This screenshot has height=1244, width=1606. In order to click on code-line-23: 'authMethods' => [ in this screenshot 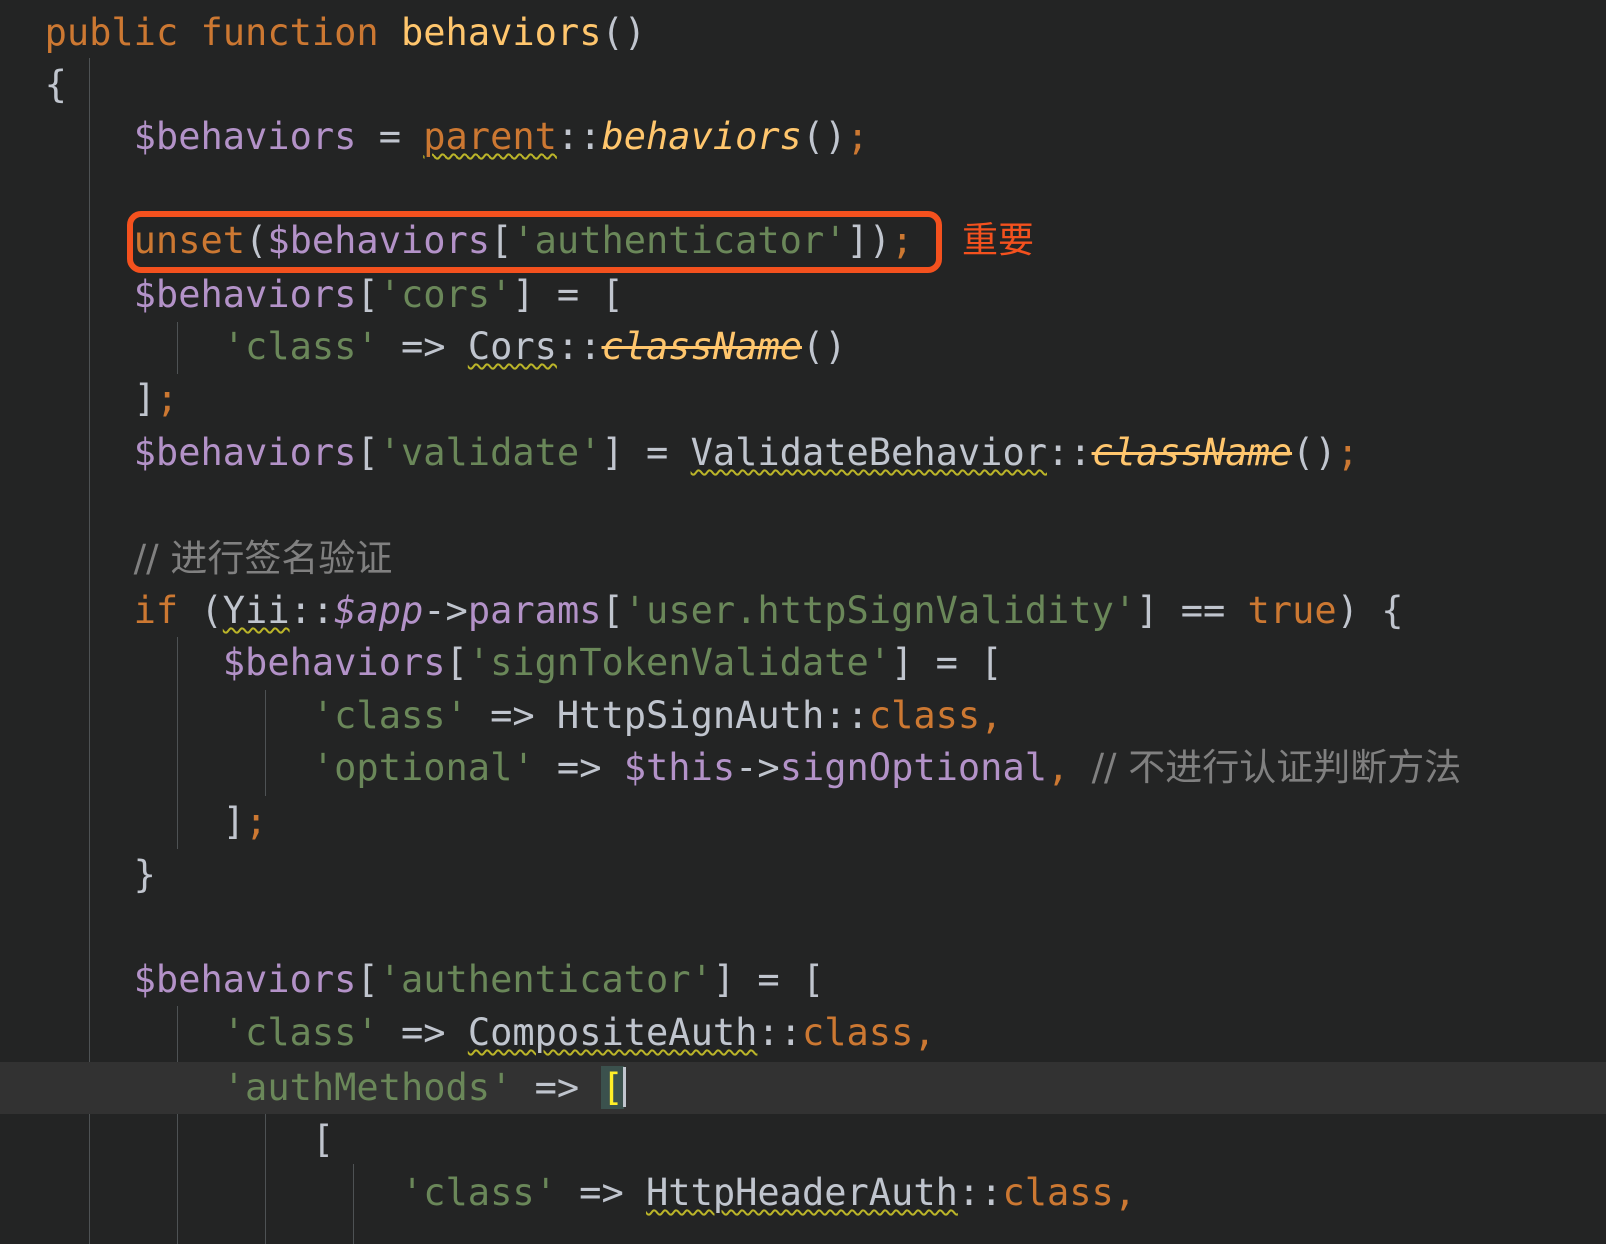, I will do `click(803, 1088)`.